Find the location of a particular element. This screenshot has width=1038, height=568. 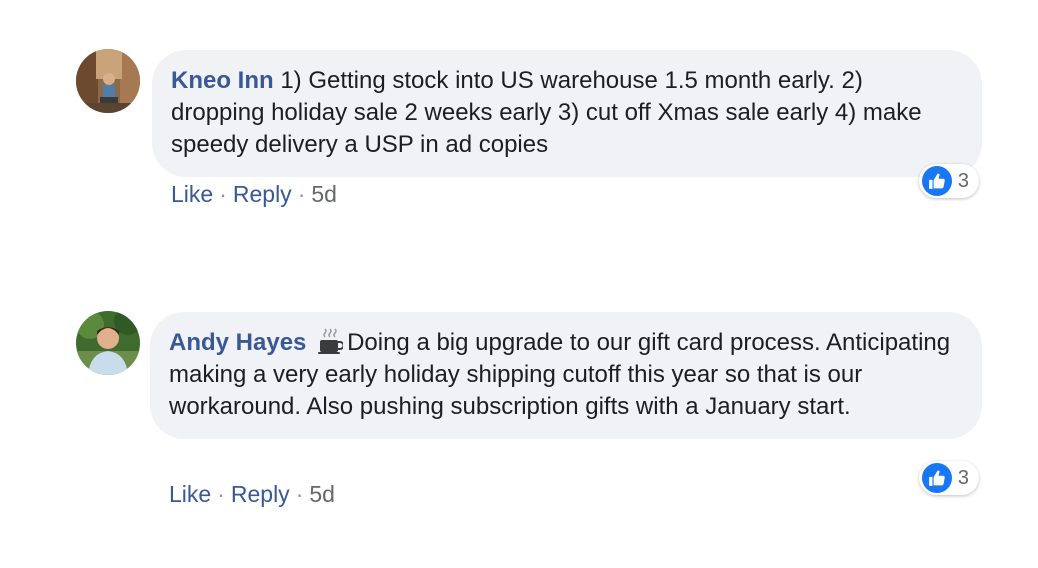

mug-icon is located at coordinates (331, 341).